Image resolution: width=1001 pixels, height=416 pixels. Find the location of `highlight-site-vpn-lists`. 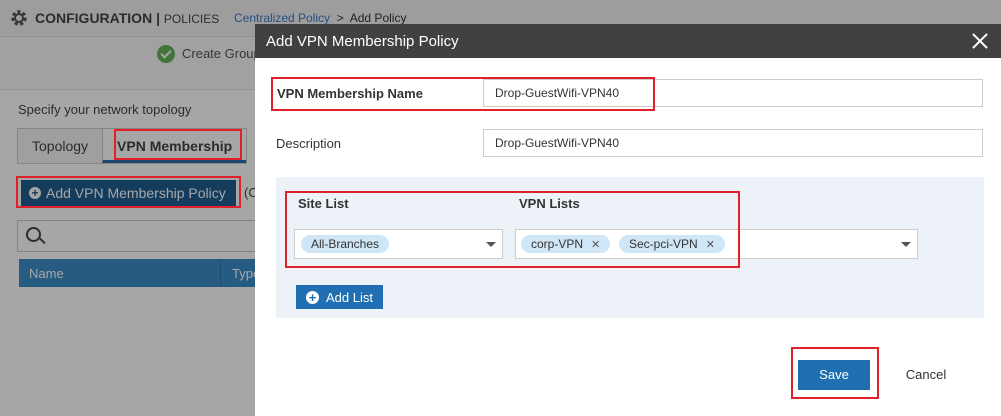

highlight-site-vpn-lists is located at coordinates (512, 229).